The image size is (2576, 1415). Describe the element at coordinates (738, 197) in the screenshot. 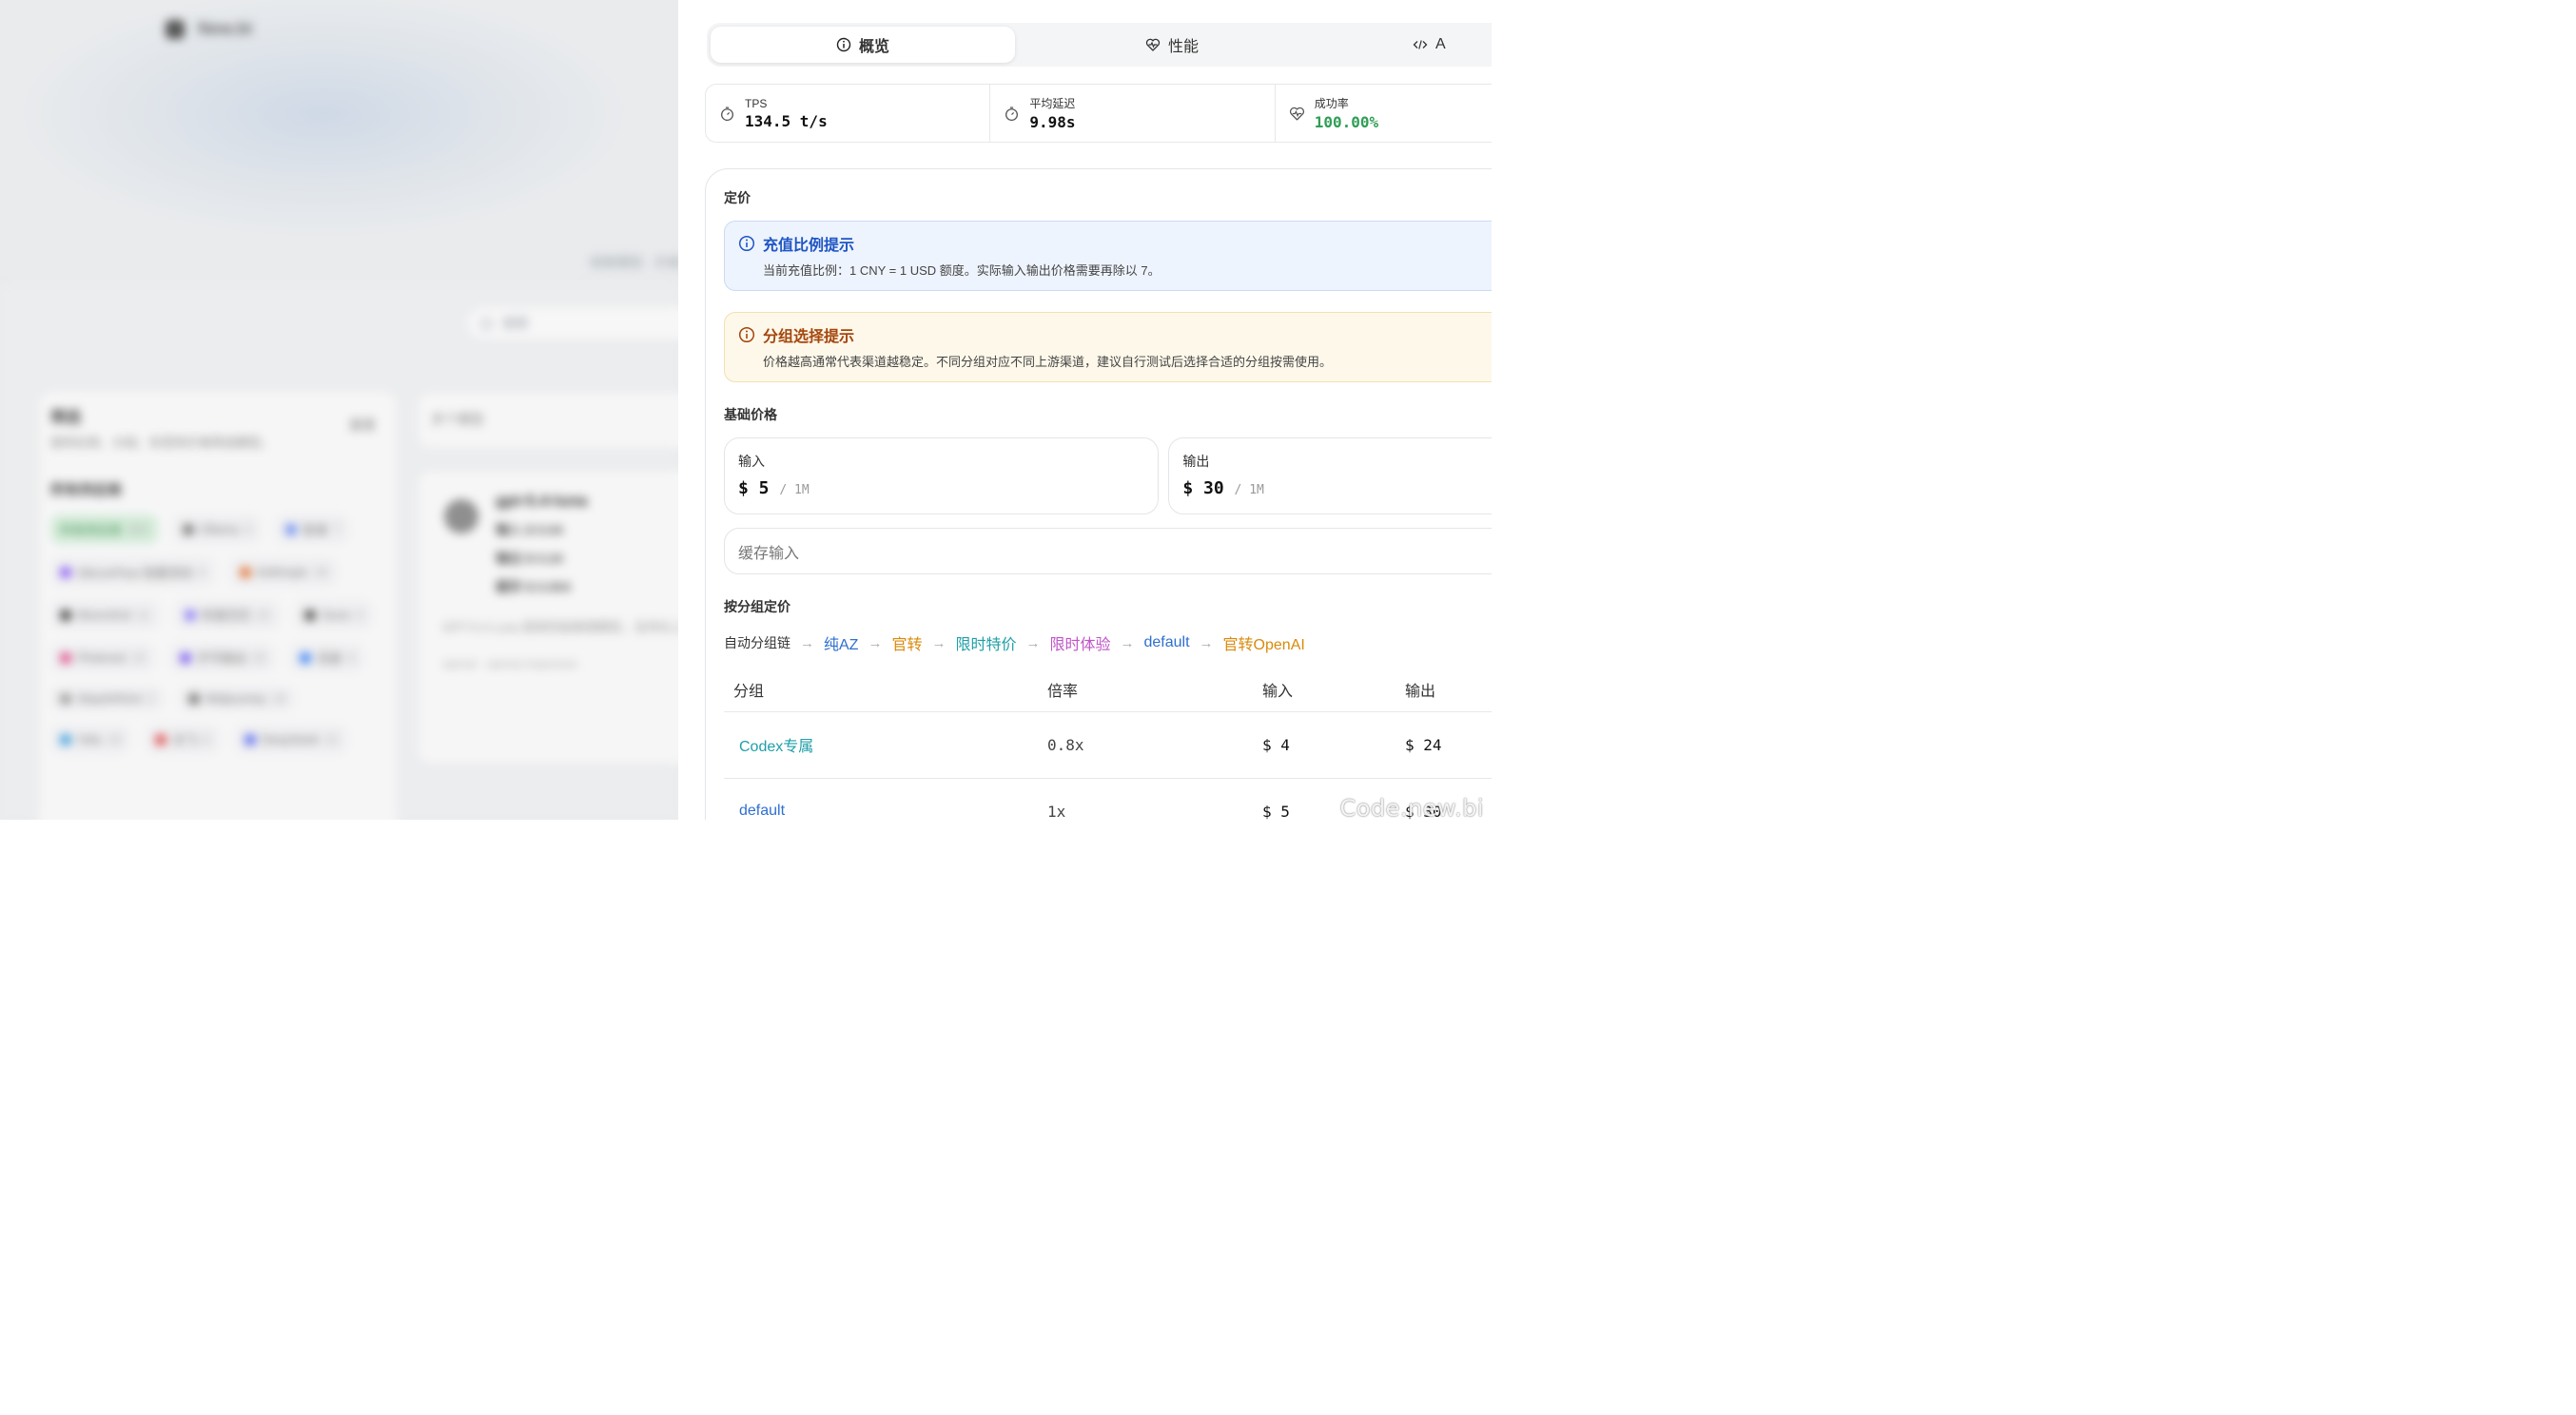

I see `pricing-title: 定价` at that location.